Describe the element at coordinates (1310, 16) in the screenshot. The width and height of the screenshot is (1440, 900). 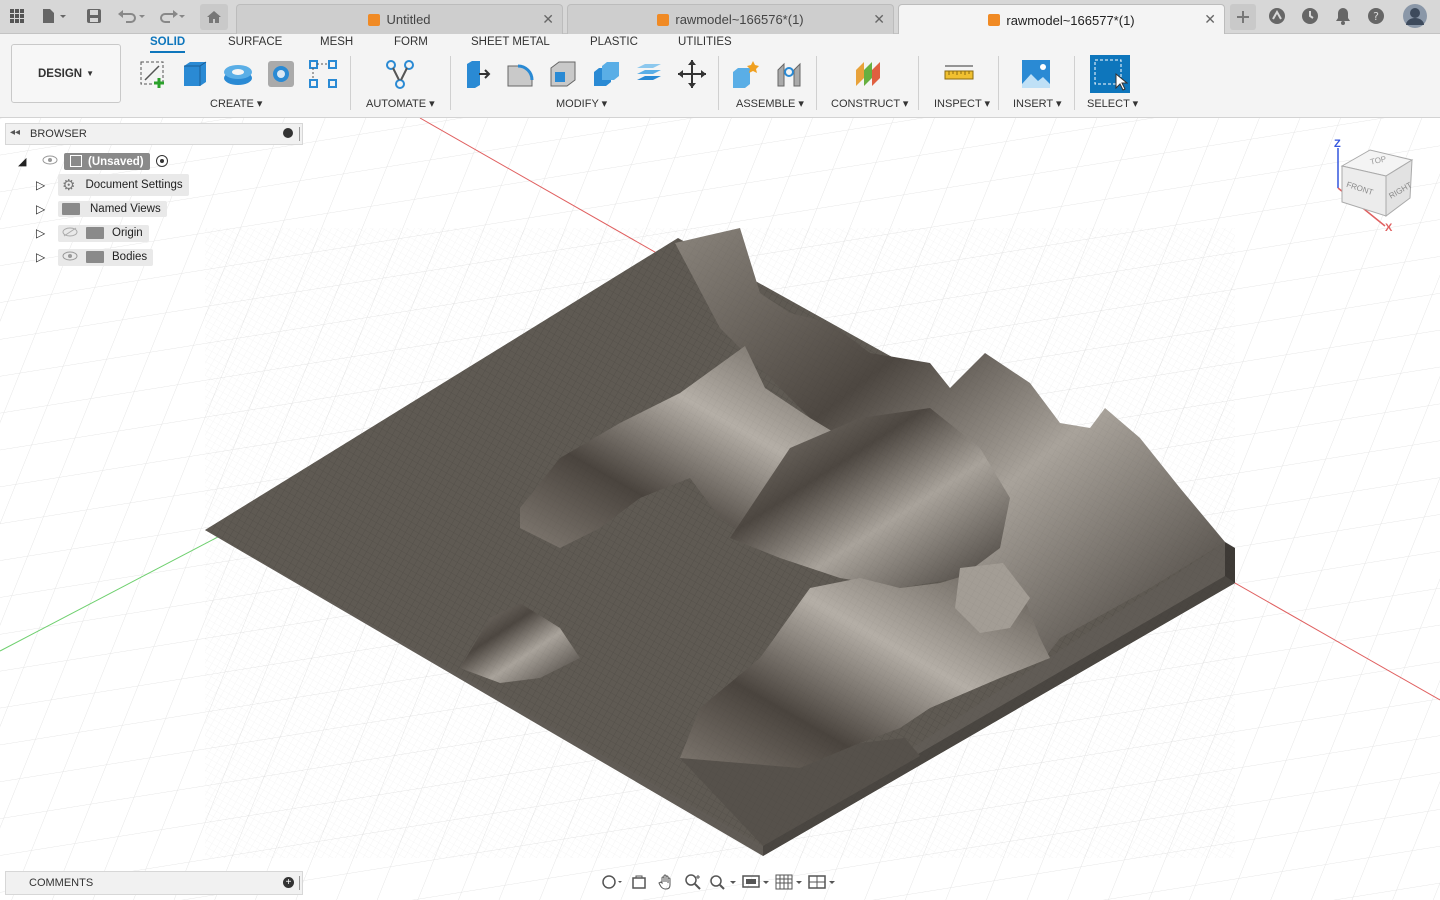
I see `job-status-icon` at that location.